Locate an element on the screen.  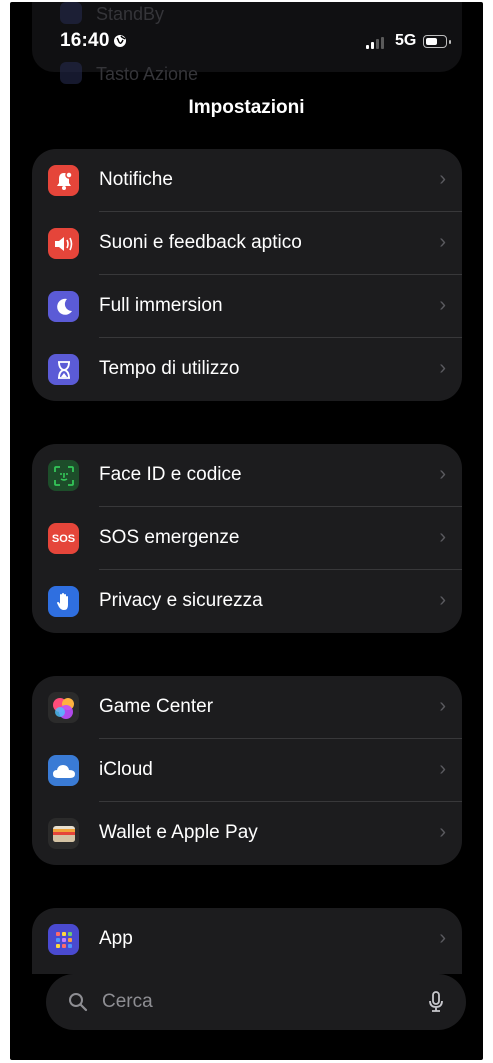
action-button-icon is located at coordinates (71, 73).